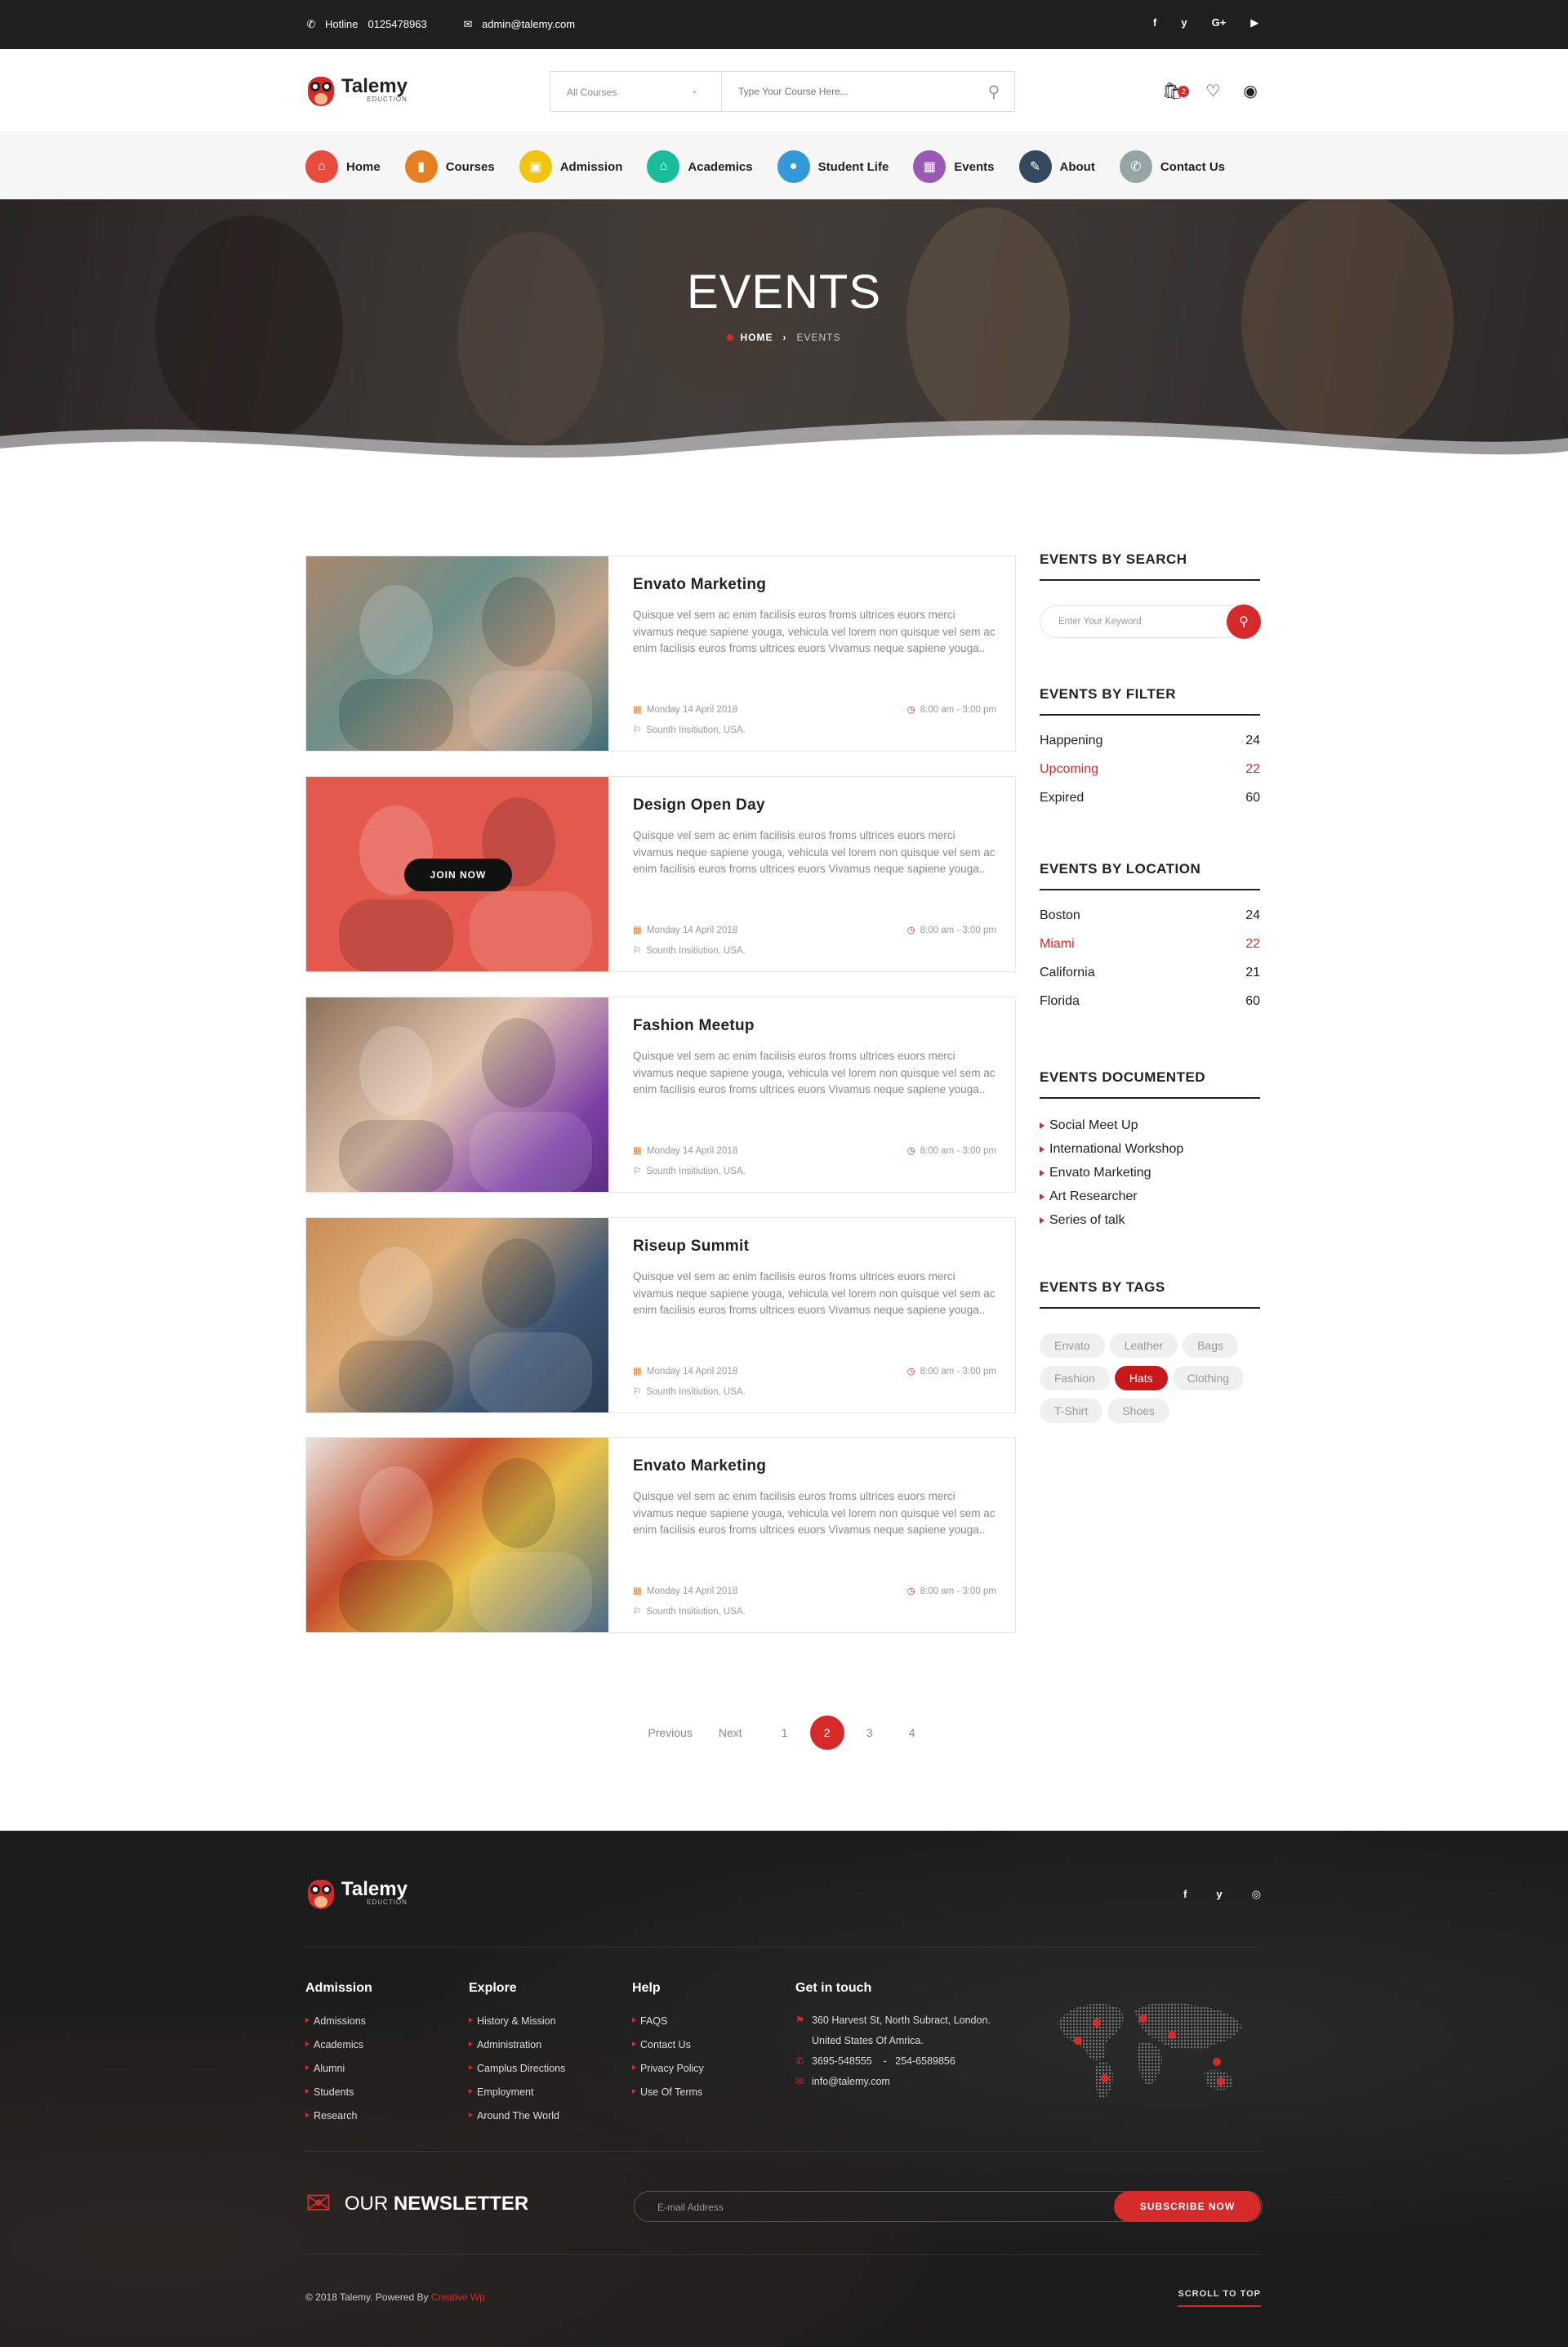 The height and width of the screenshot is (2347, 1568). I want to click on copyright: © 2018 Talemy. Powered By Creative Wp, so click(395, 2297).